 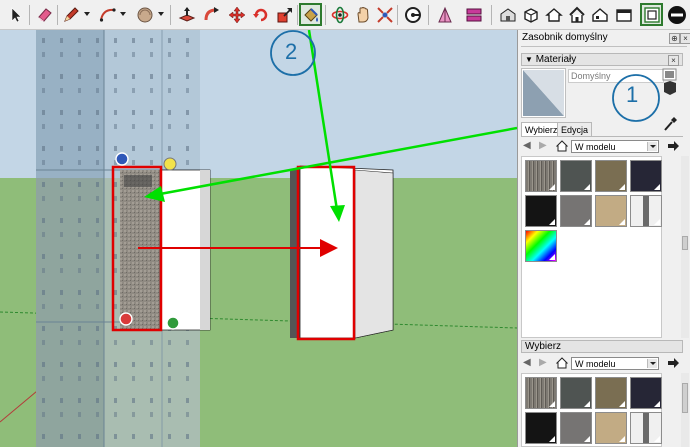 What do you see at coordinates (529, 59) in the screenshot?
I see `collapse-icon: ▼` at bounding box center [529, 59].